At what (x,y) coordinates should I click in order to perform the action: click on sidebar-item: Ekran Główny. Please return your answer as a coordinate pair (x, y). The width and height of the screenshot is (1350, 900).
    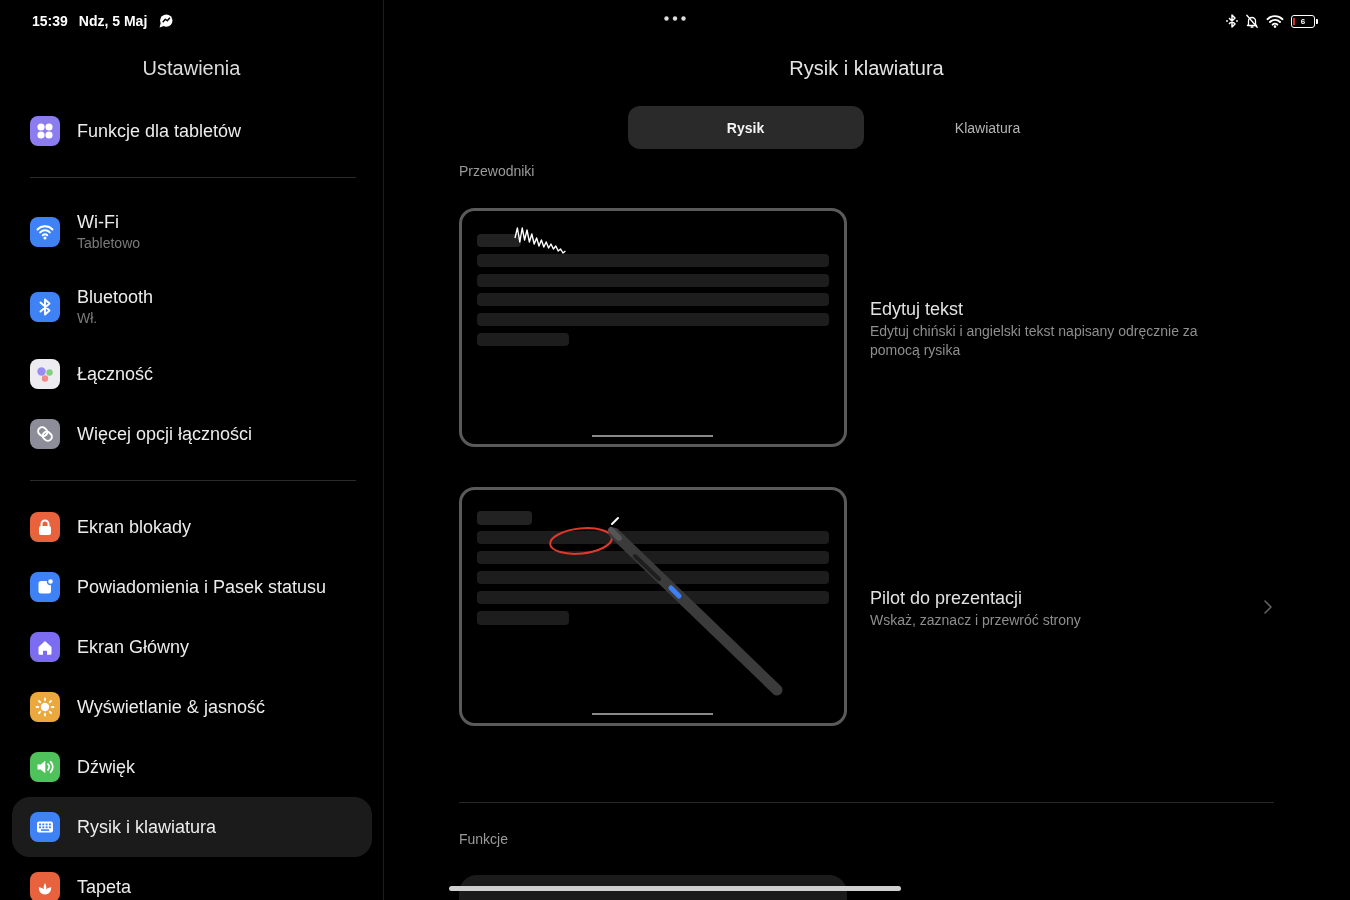
    Looking at the image, I should click on (192, 647).